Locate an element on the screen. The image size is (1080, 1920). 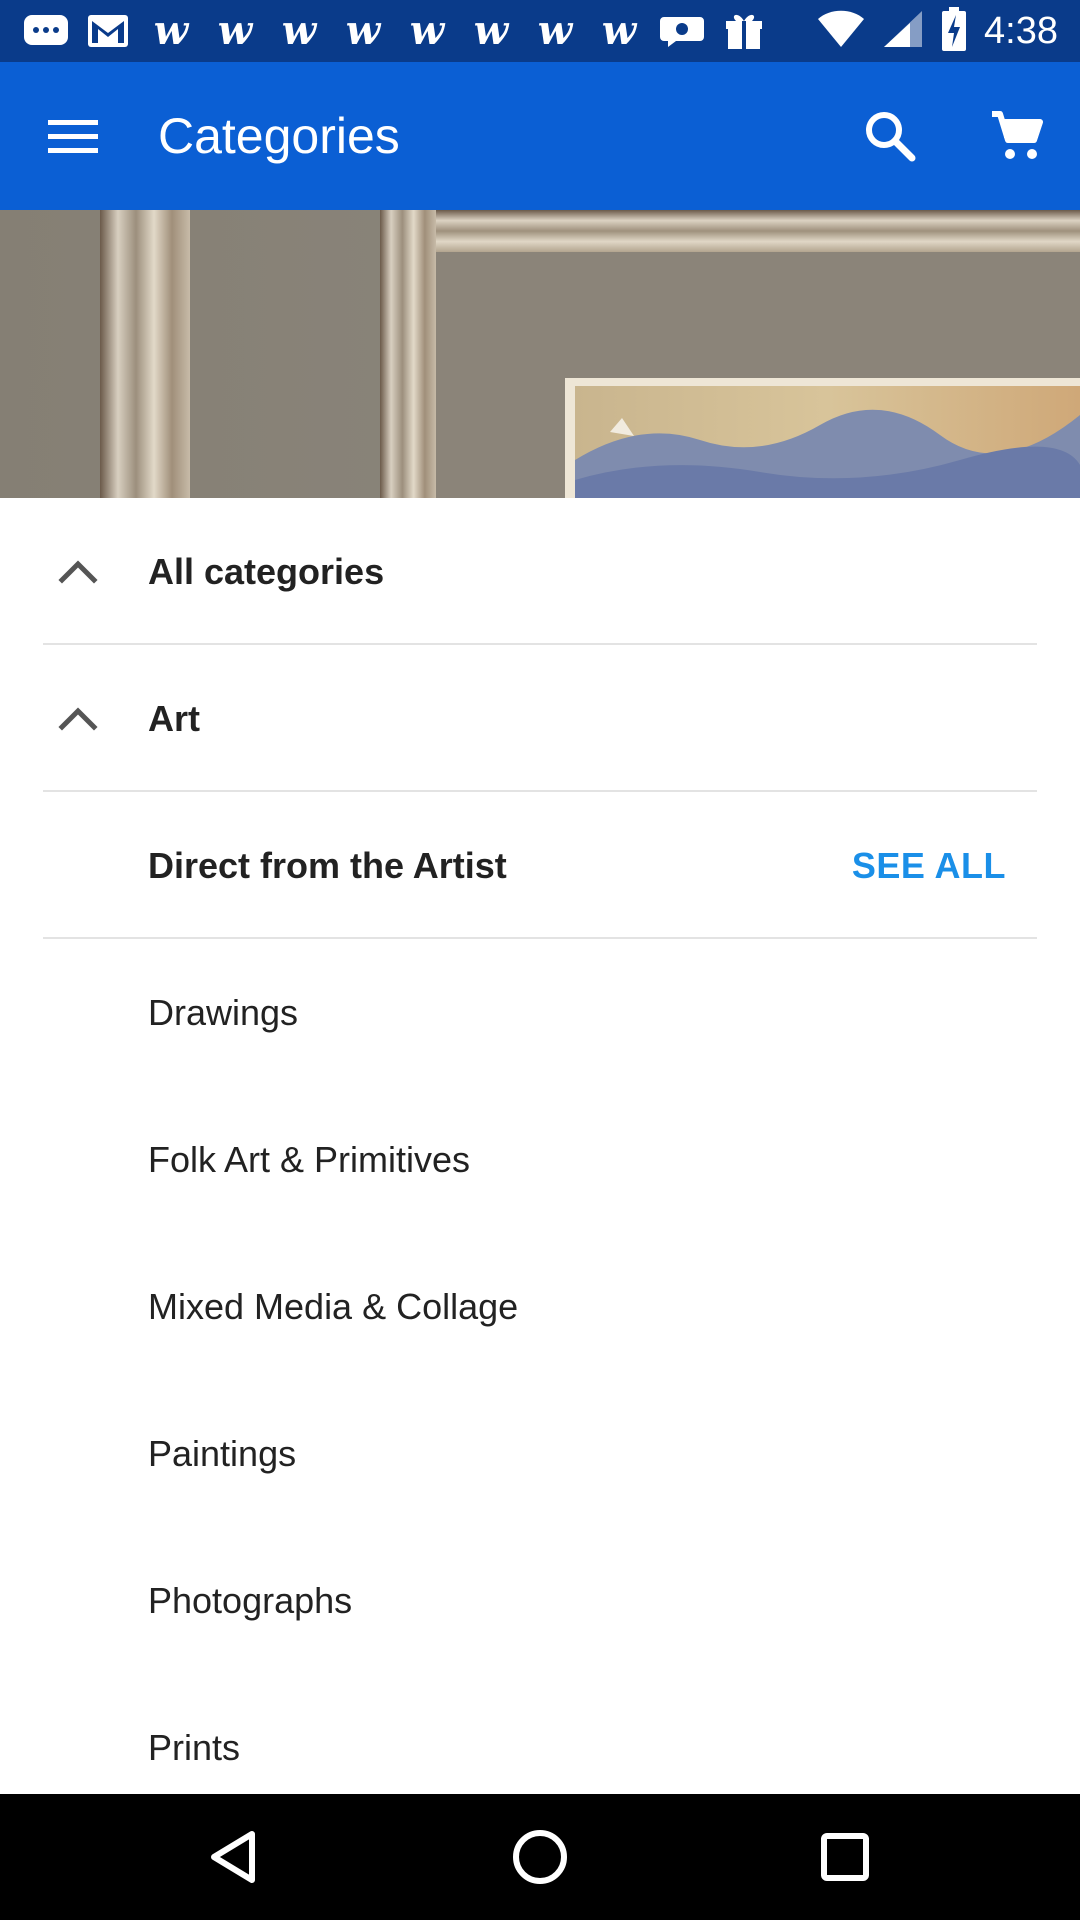
message-bubble-icon is located at coordinates (682, 31).